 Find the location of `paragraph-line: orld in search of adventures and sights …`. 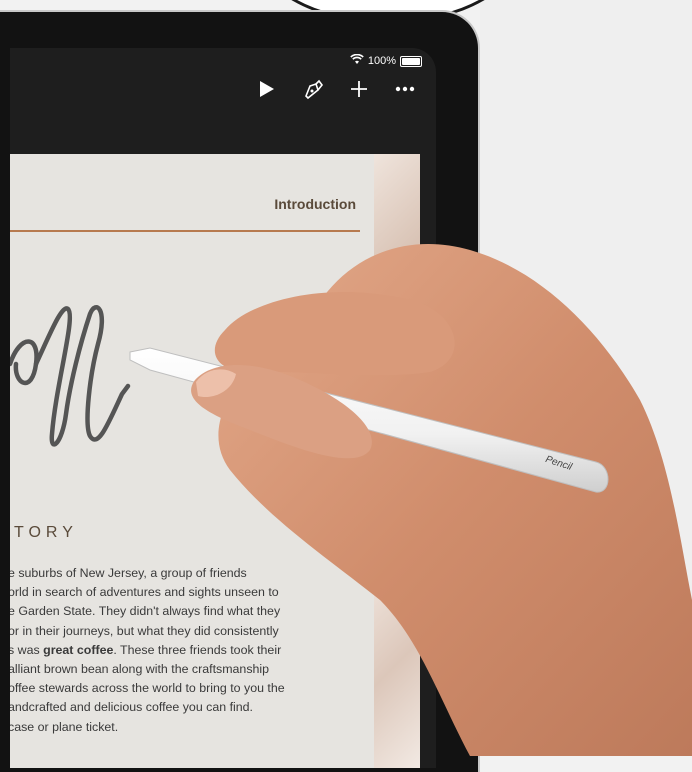

paragraph-line: orld in search of adventures and sights … is located at coordinates (144, 592).